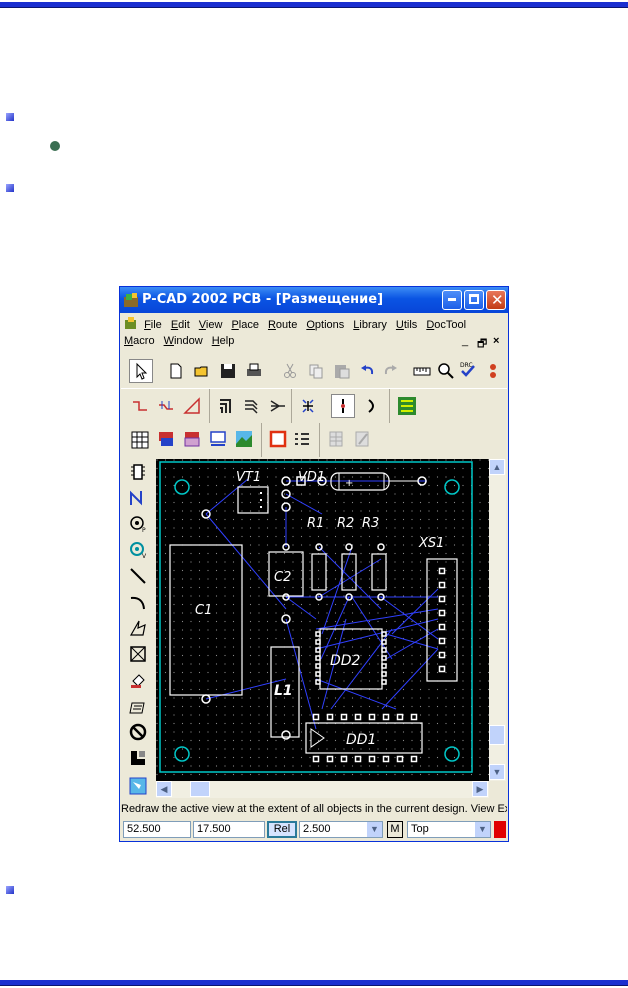 This screenshot has height=988, width=628. What do you see at coordinates (474, 300) in the screenshot?
I see `maximize-button` at bounding box center [474, 300].